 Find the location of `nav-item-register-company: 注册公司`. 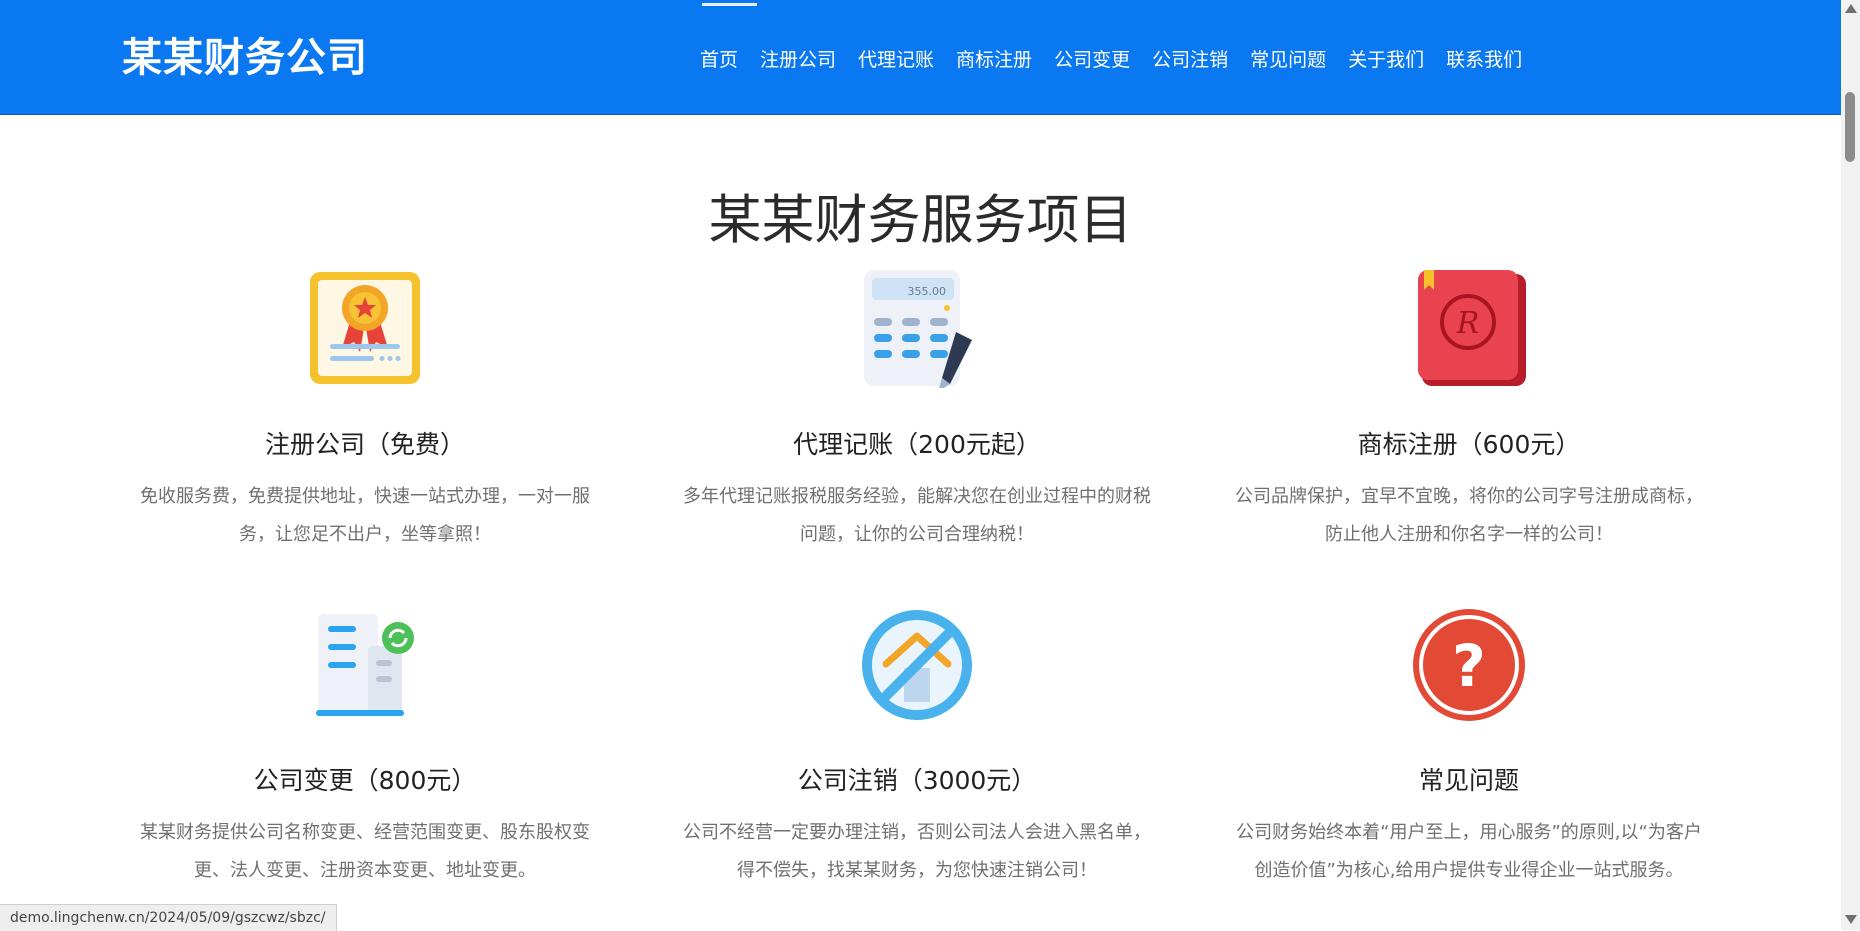

nav-item-register-company: 注册公司 is located at coordinates (798, 60).